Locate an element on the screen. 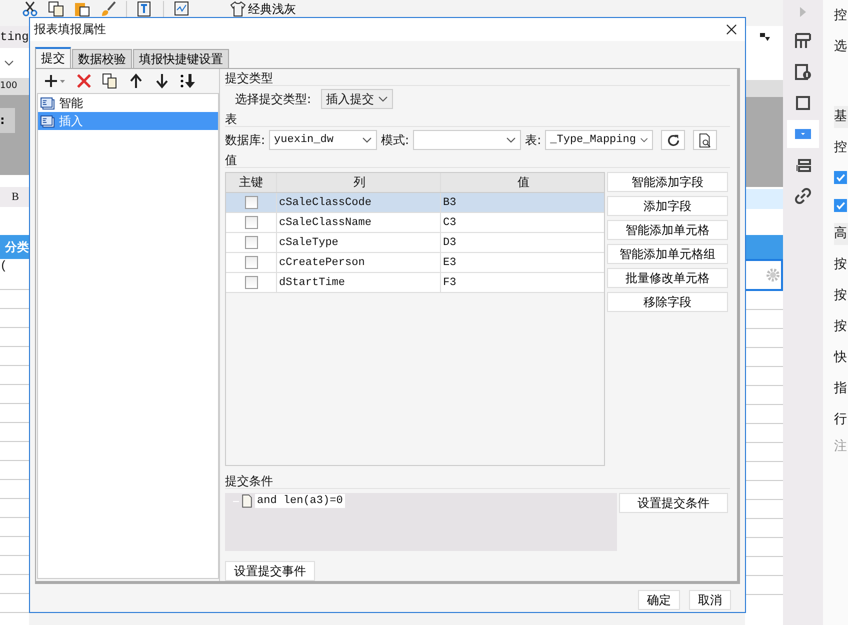 This screenshot has height=625, width=848. preview-button is located at coordinates (705, 140).